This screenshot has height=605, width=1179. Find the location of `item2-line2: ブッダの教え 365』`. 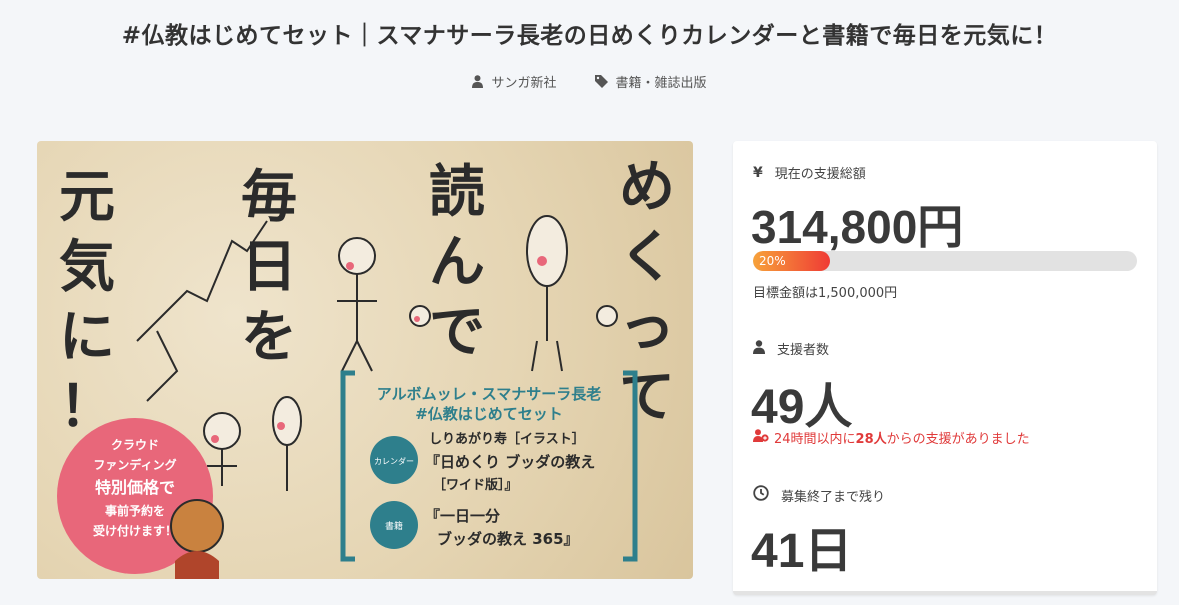

item2-line2: ブッダの教え 365』 is located at coordinates (508, 539).